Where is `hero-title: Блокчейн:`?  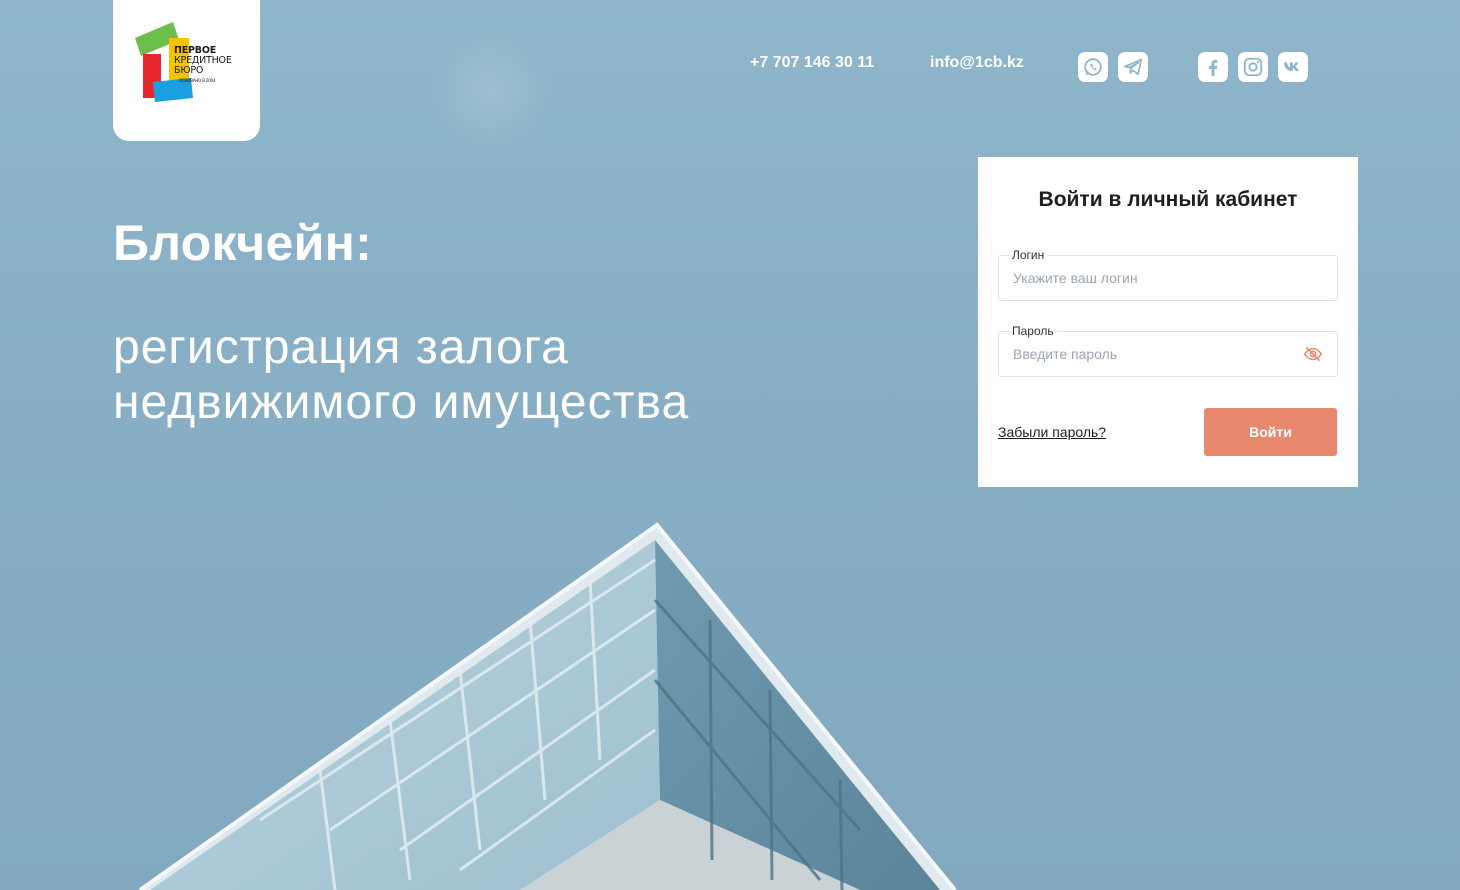 hero-title: Блокчейн: is located at coordinates (243, 243).